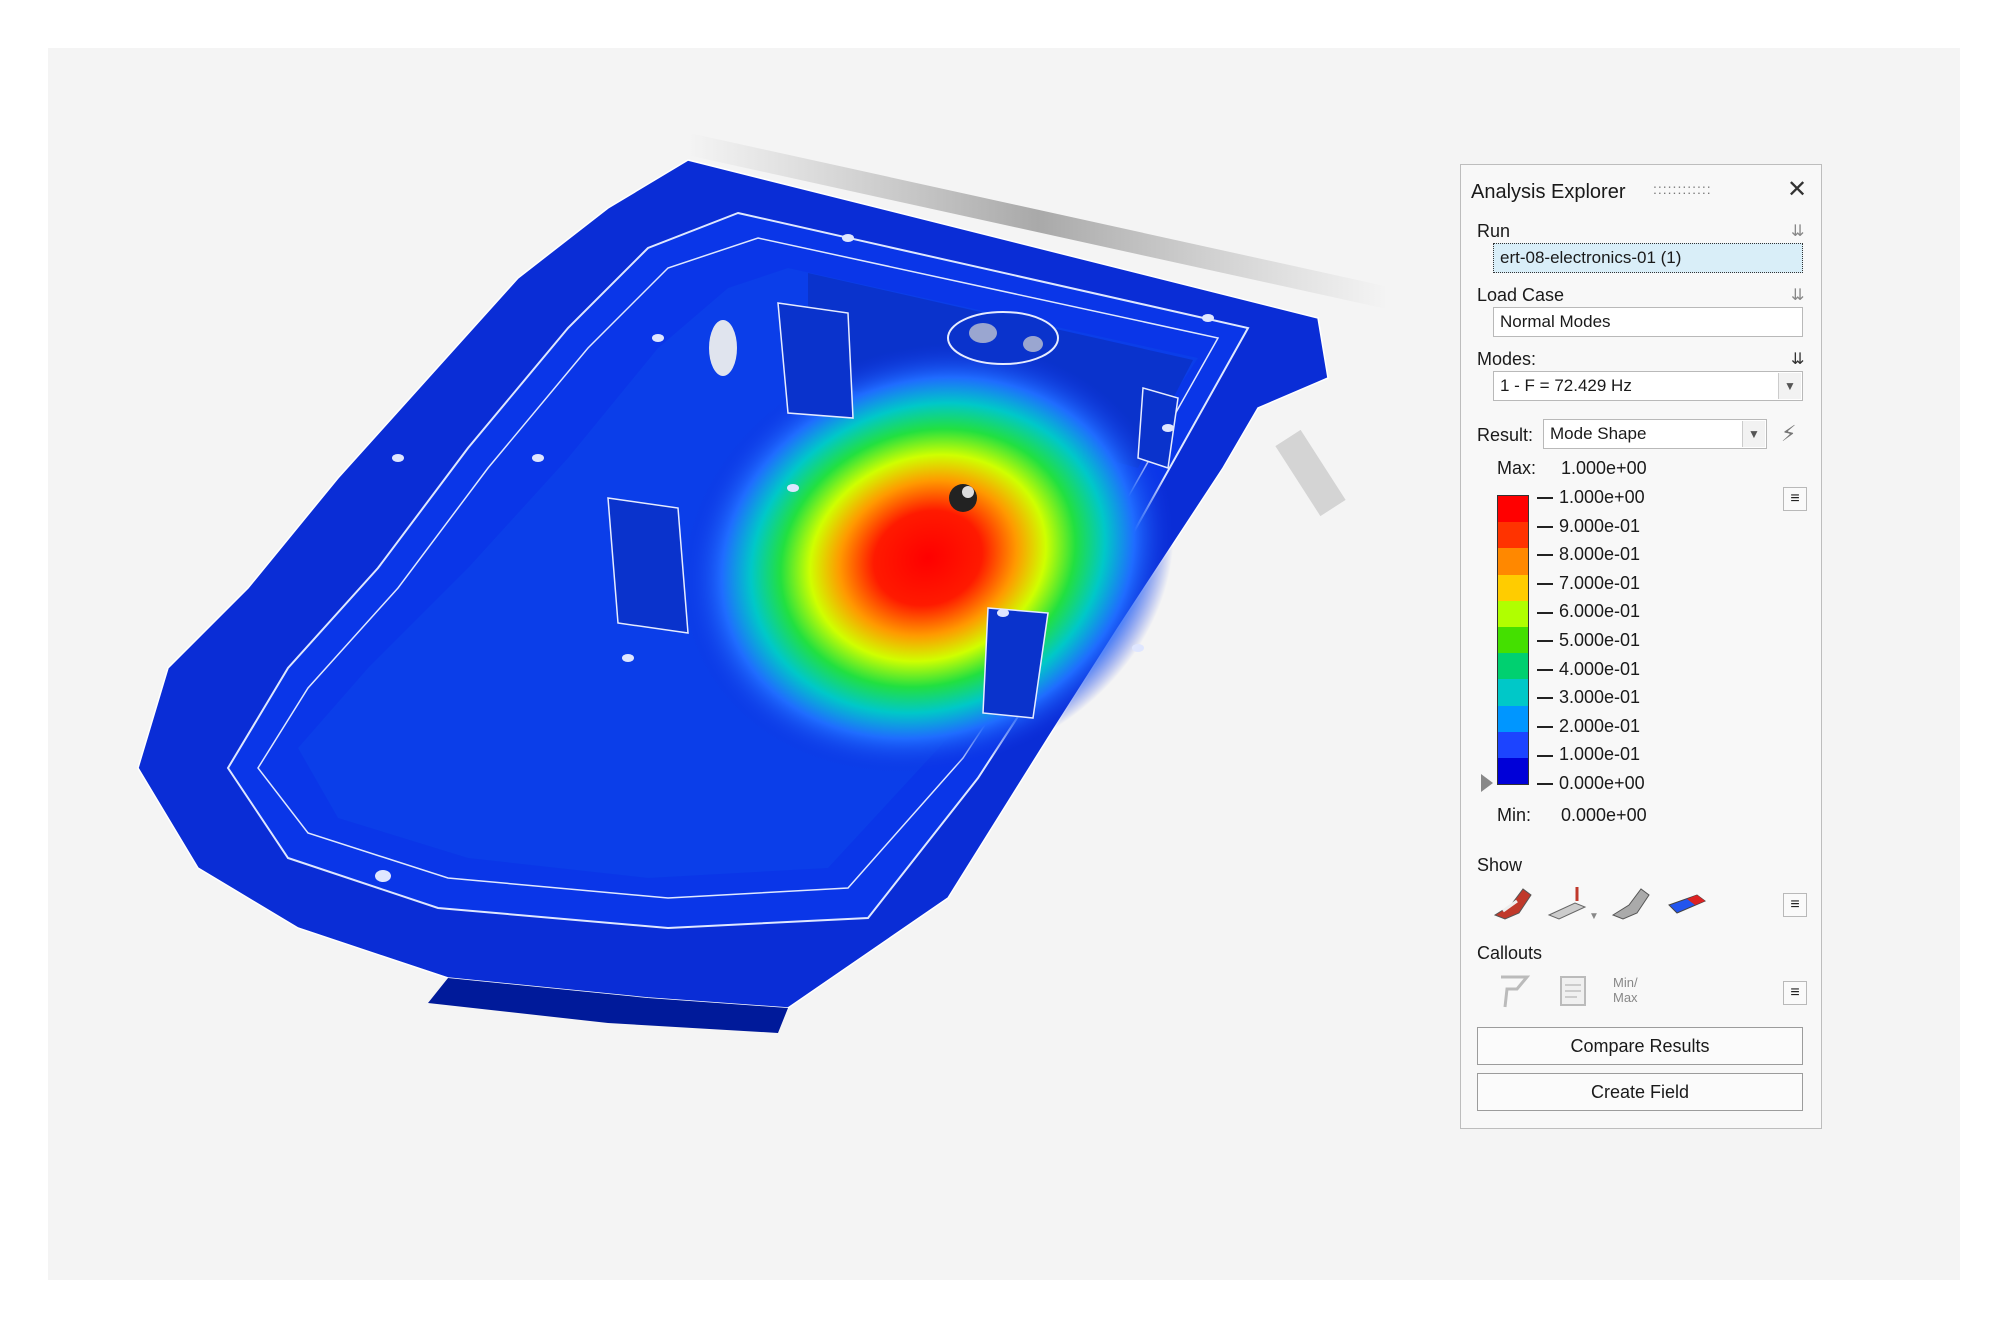 Image resolution: width=2000 pixels, height=1324 pixels. Describe the element at coordinates (1507, 359) in the screenshot. I see `modes-label: Modes:` at that location.